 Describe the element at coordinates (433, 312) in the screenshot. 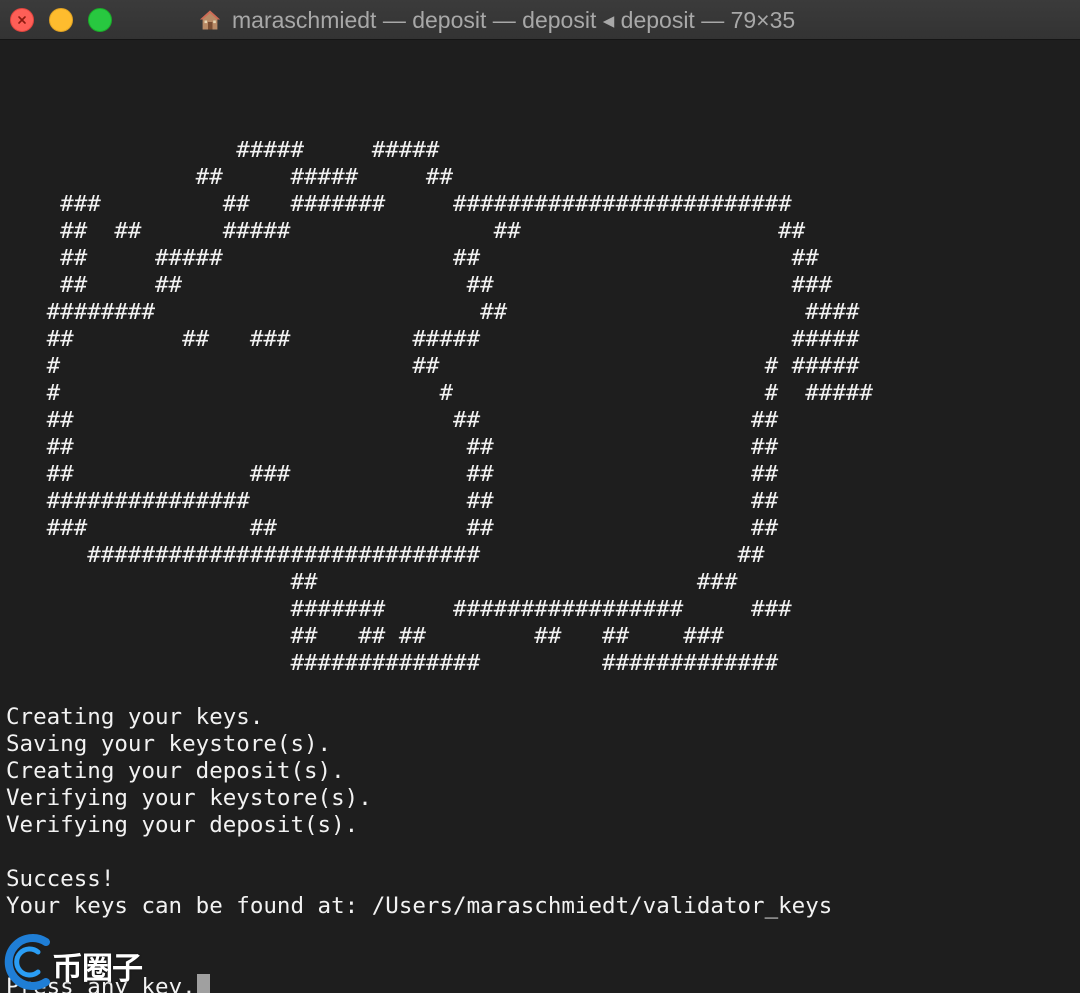

I see `ascii-art-line: ######## ## ####` at that location.